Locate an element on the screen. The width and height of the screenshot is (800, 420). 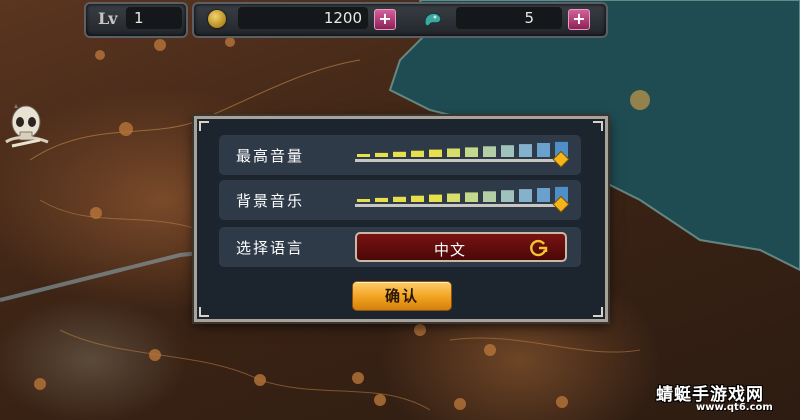
add-gem-button: + is located at coordinates (579, 19).